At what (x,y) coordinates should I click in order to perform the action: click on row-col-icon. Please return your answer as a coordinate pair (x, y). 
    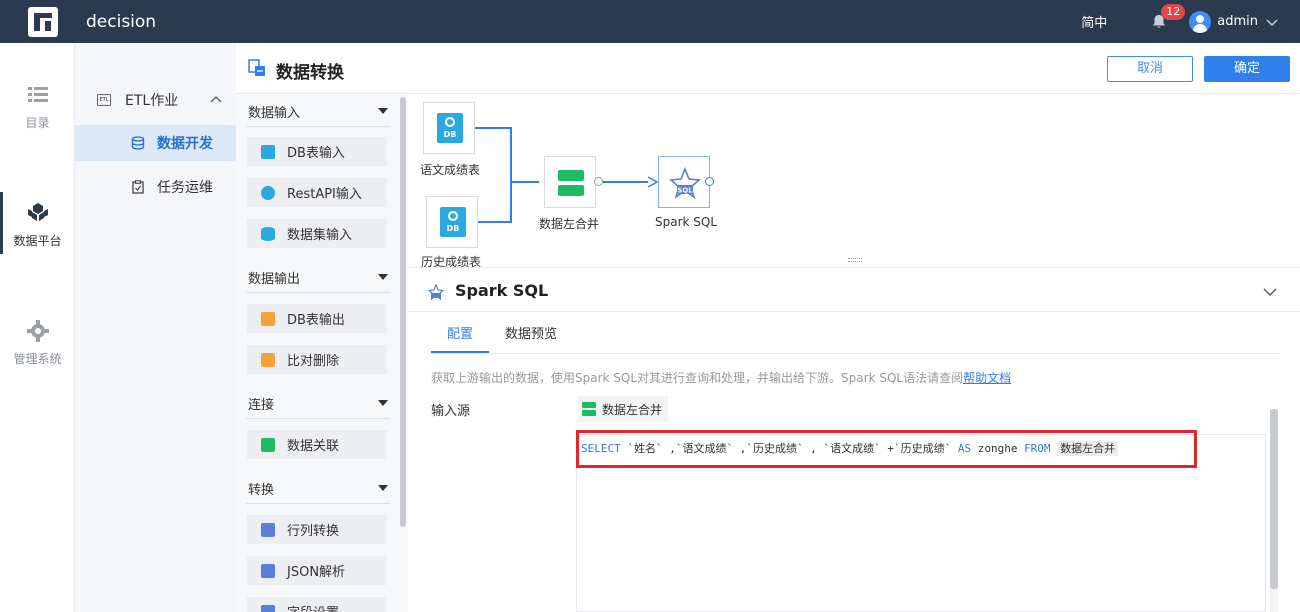
    Looking at the image, I should click on (268, 529).